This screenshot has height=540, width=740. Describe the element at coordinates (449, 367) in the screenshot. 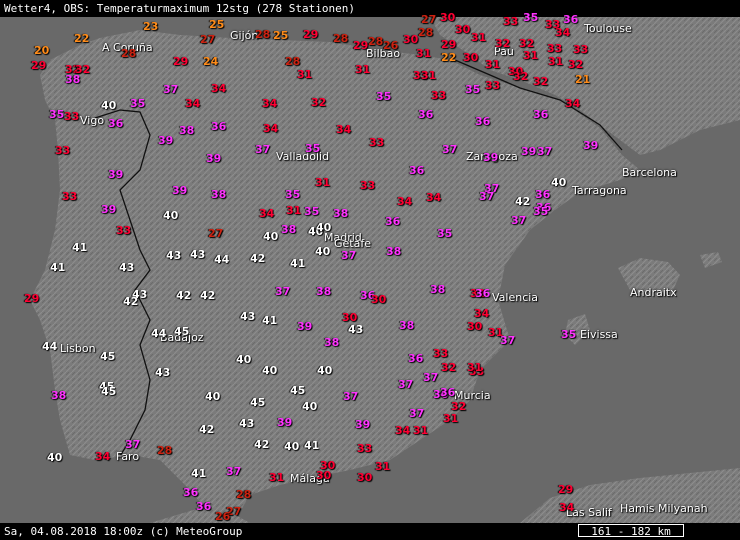

I see `temperature-reading: 32` at that location.